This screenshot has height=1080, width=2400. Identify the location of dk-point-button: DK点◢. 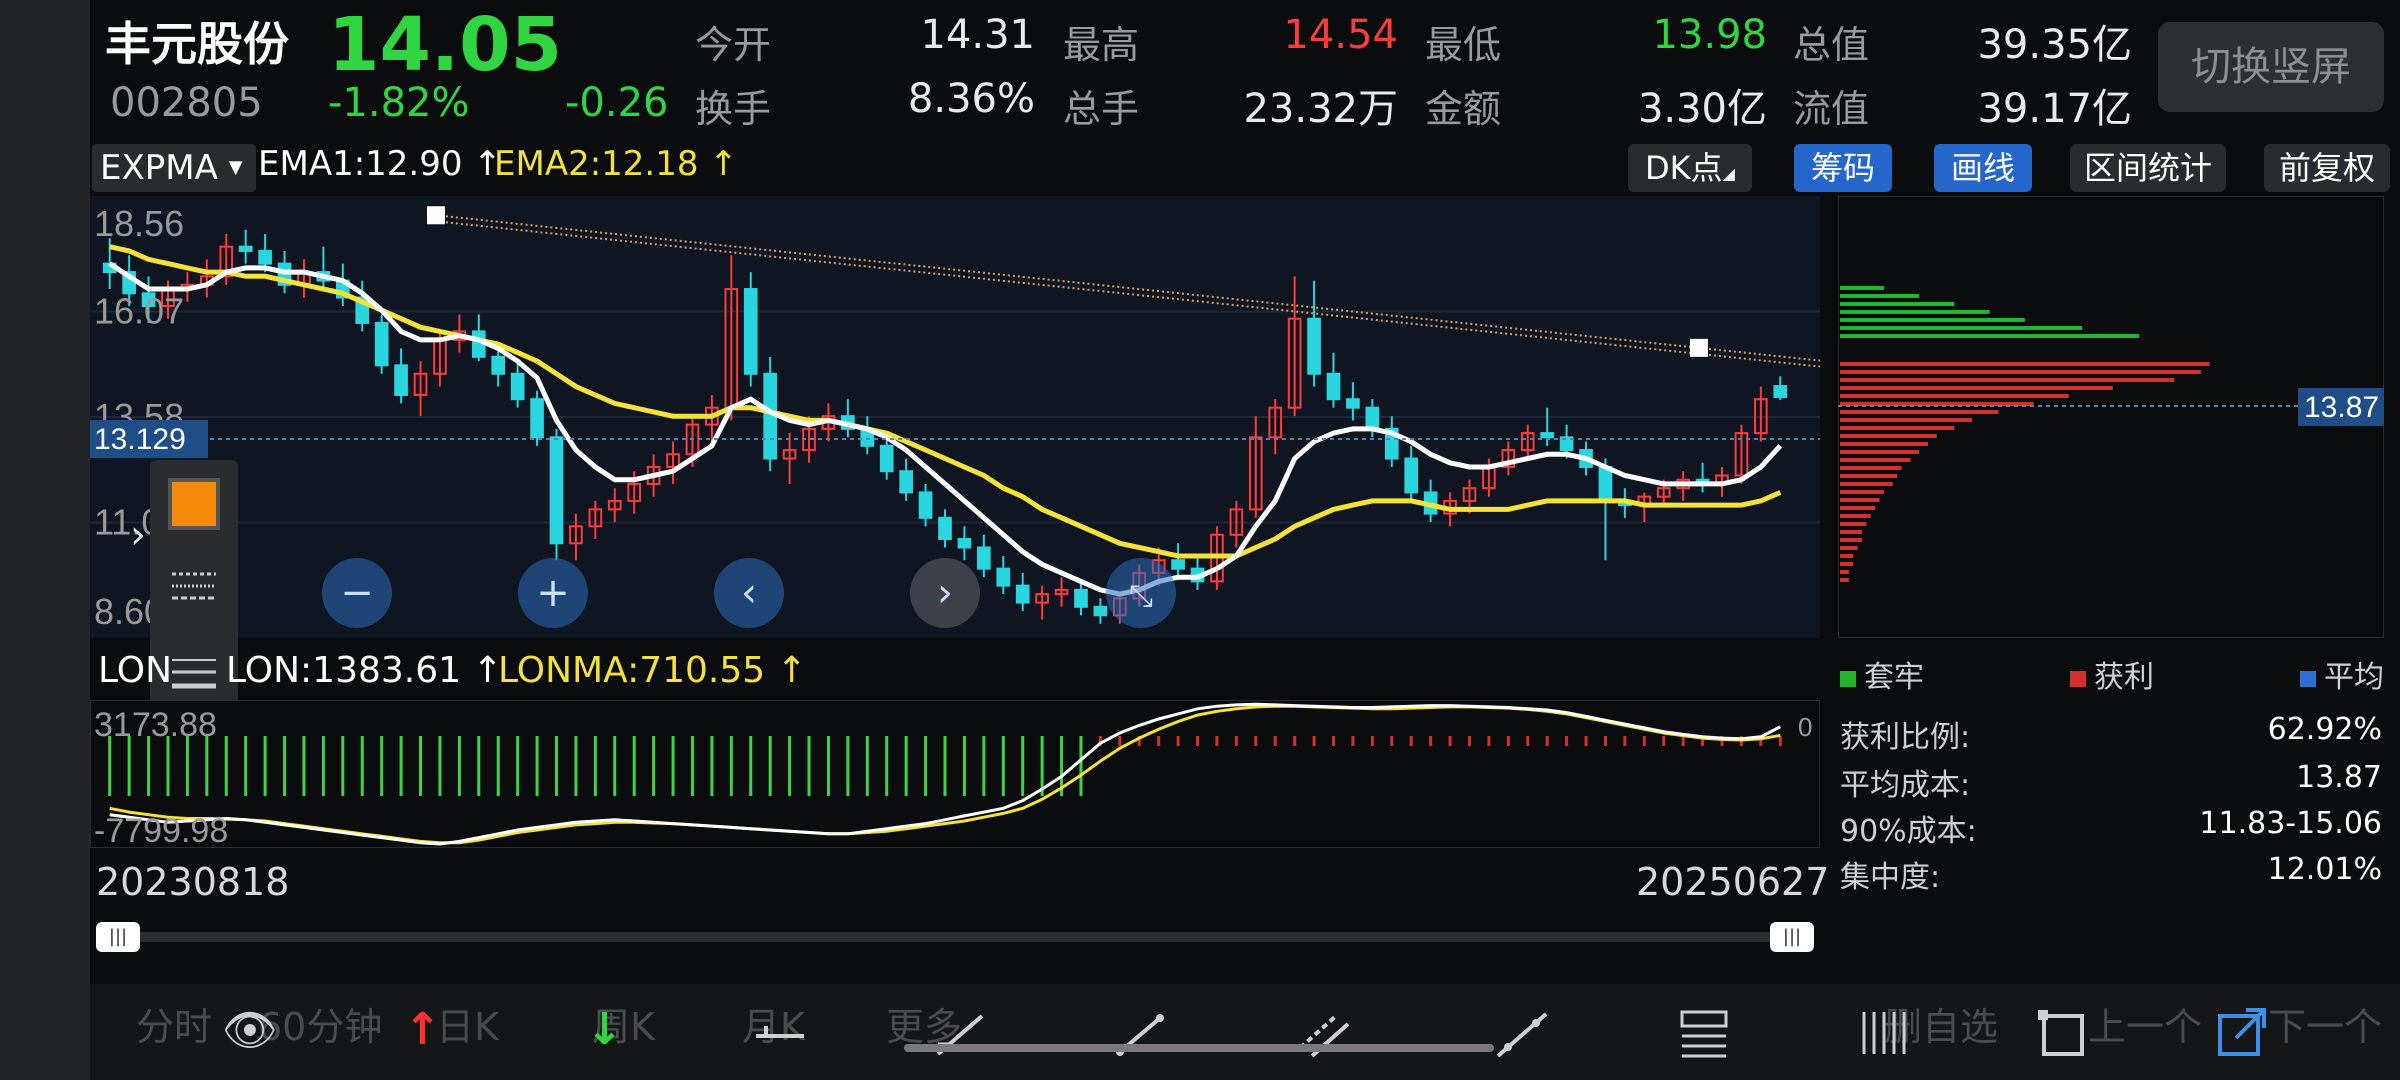
(1690, 168).